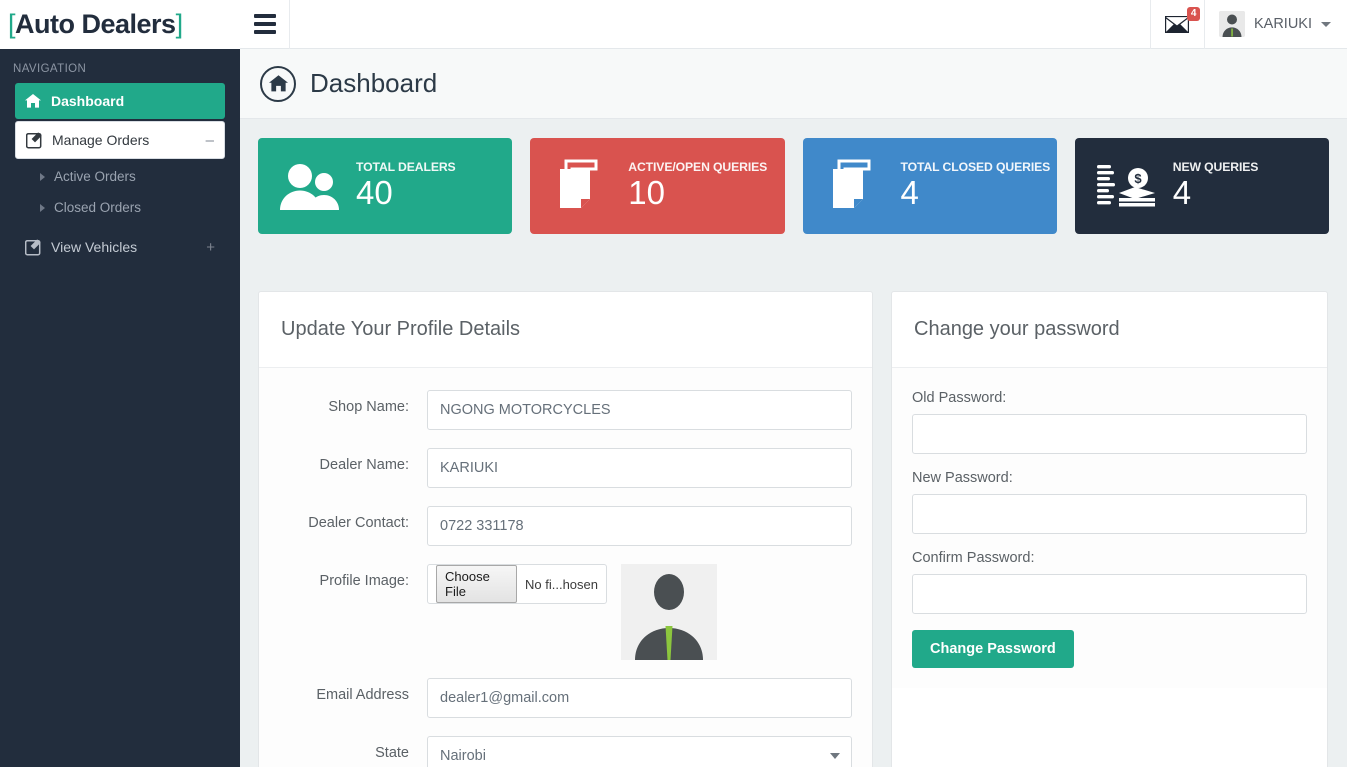 This screenshot has height=767, width=1347. What do you see at coordinates (358, 523) in the screenshot?
I see `dealer-contact-label: Dealer Contact:` at bounding box center [358, 523].